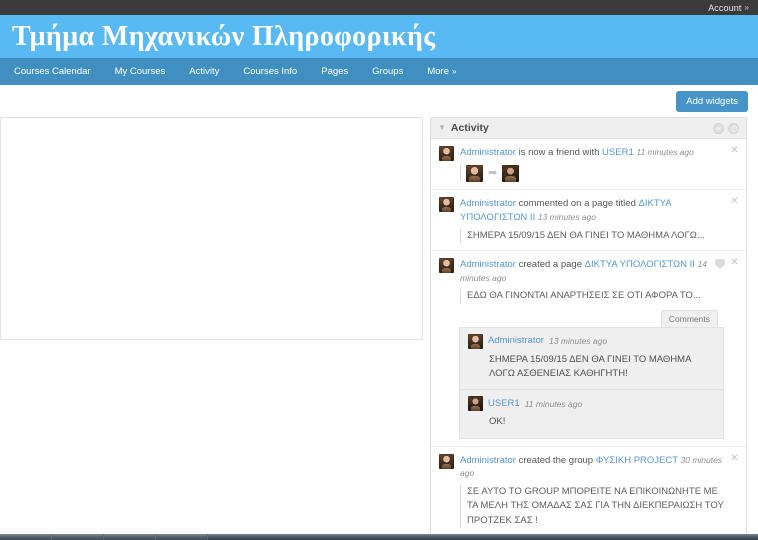  What do you see at coordinates (733, 128) in the screenshot?
I see `refresh-icon` at bounding box center [733, 128].